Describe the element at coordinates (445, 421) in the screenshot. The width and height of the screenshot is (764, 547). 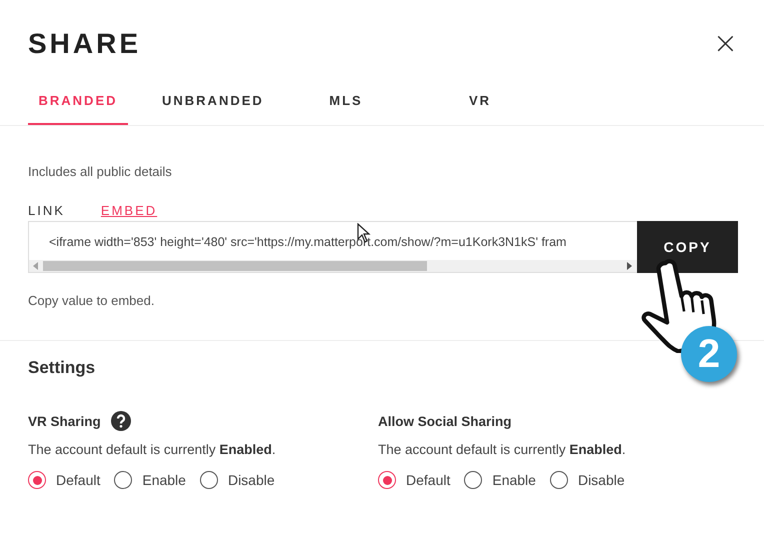
I see `setting-label: Allow Social Sharing` at that location.